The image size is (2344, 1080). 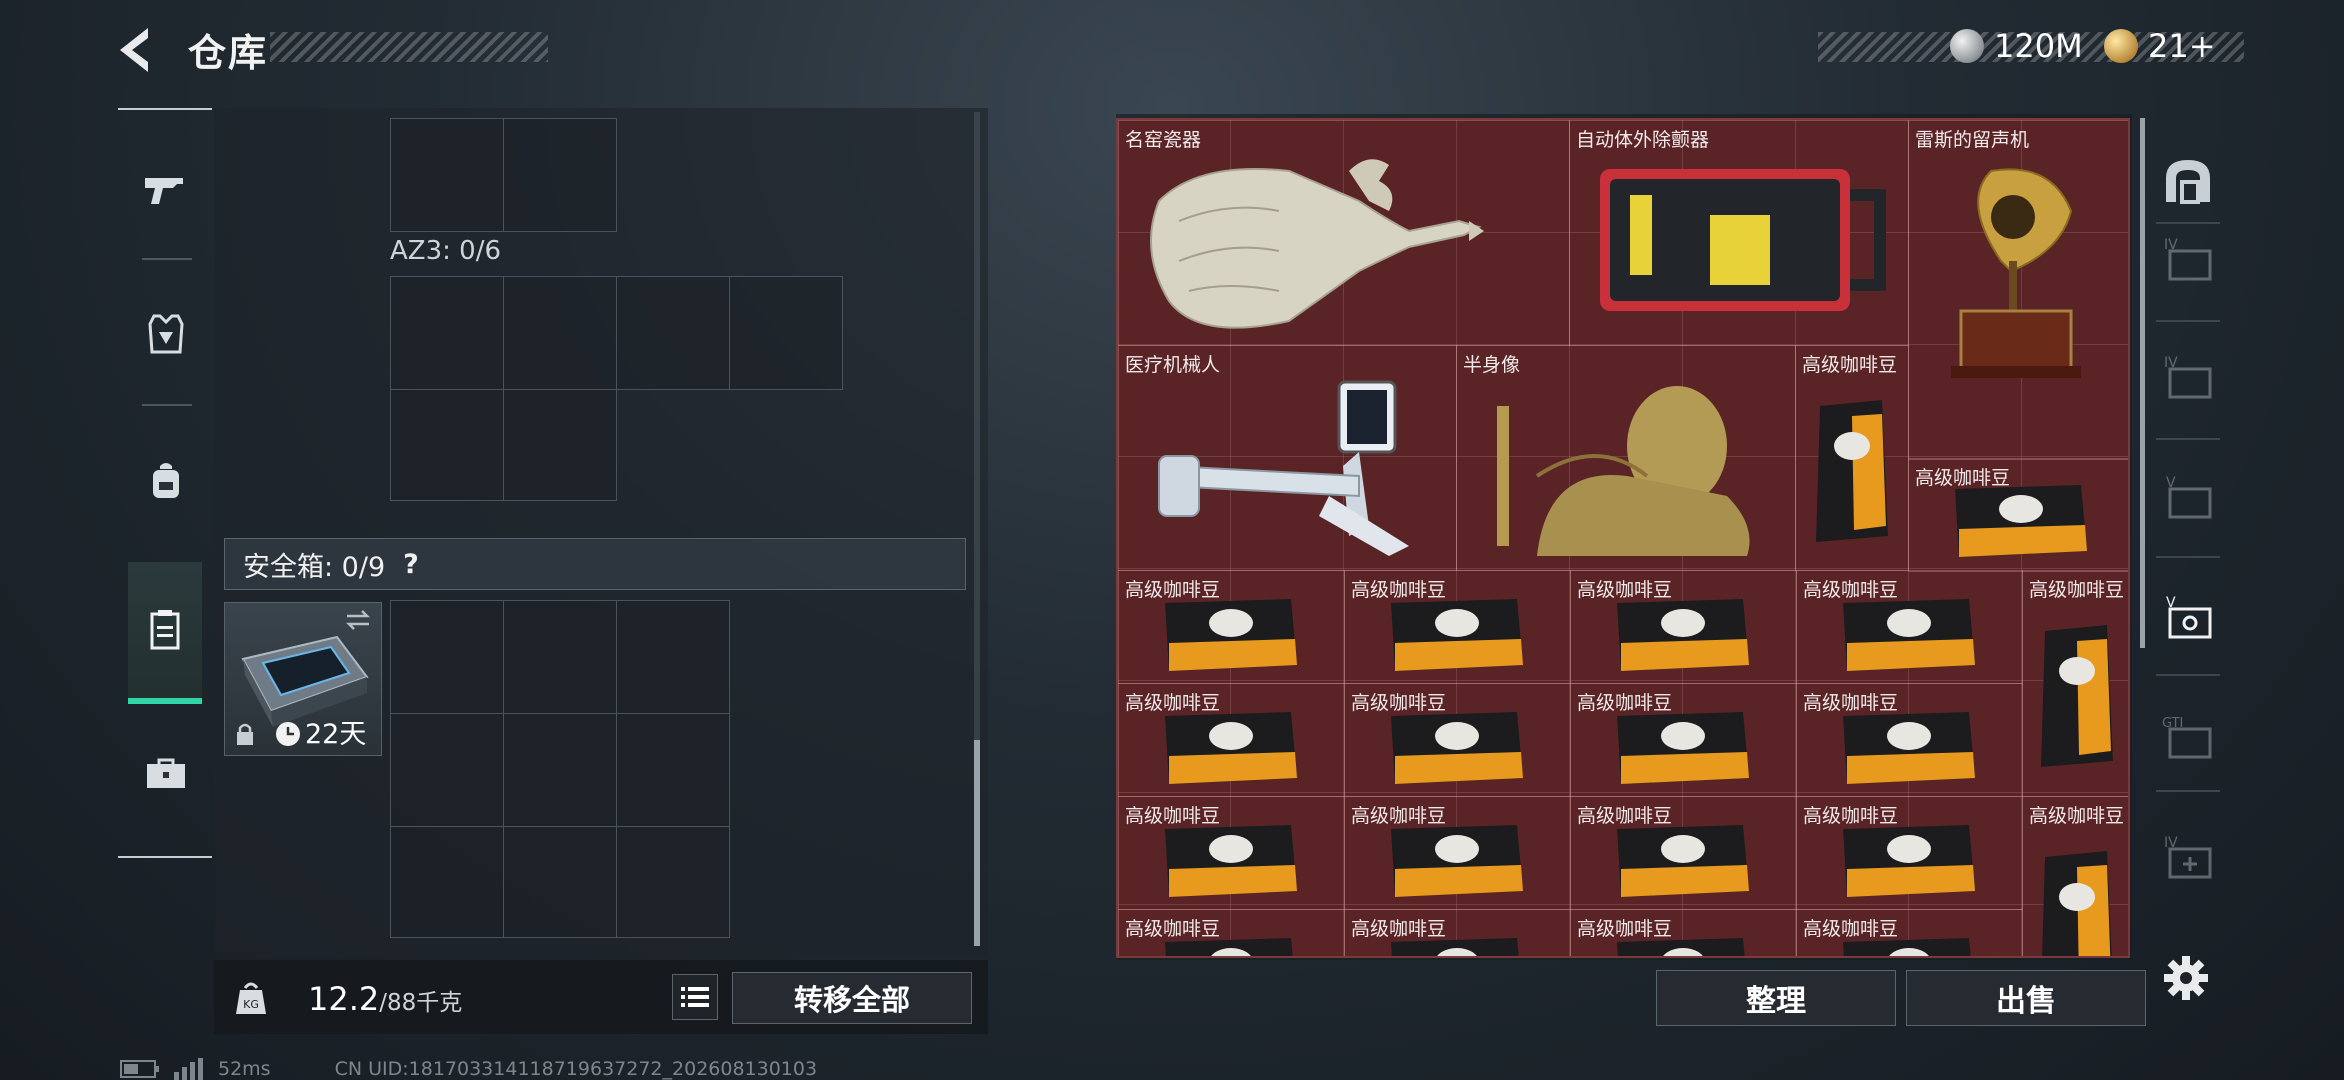 What do you see at coordinates (977, 843) in the screenshot?
I see `left-scrollbar-thumb` at bounding box center [977, 843].